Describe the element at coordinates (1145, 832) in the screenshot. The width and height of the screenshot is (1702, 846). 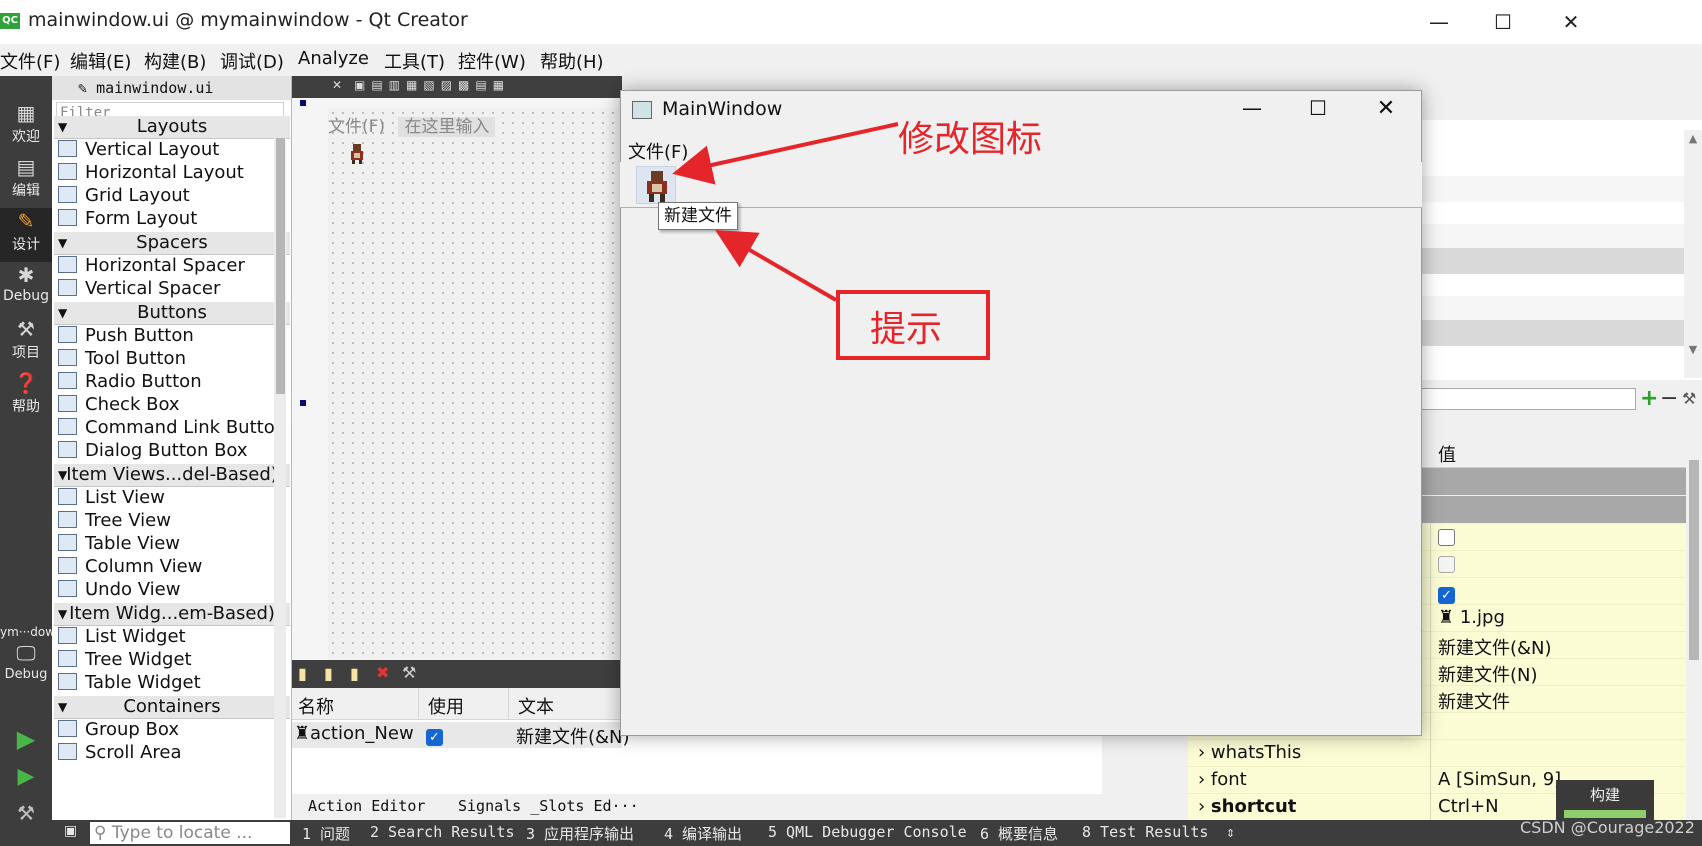
I see `pane-test-results: 8 Test Results` at that location.